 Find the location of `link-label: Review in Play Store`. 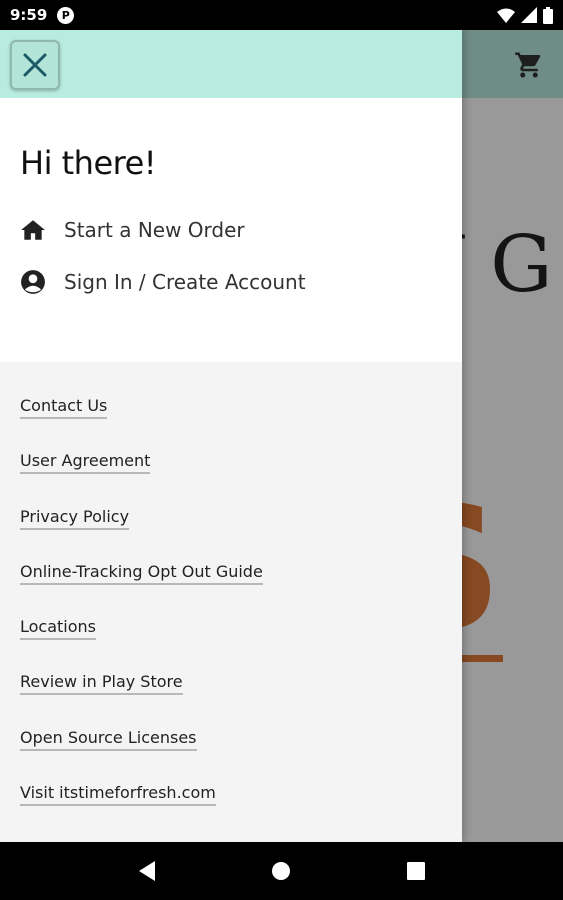

link-label: Review in Play Store is located at coordinates (101, 684).